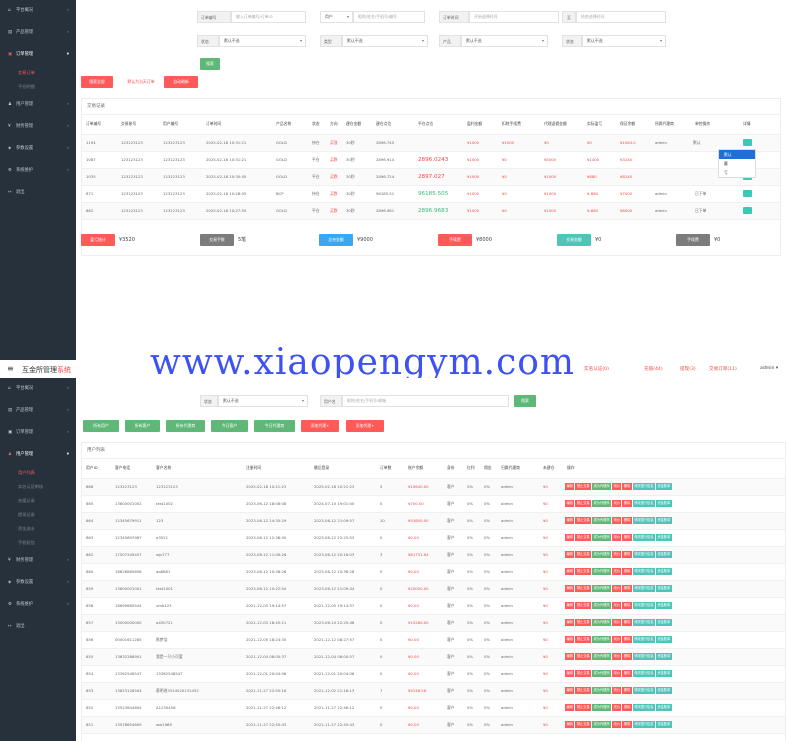  I want to click on stat-label-button: 总充金额, so click(336, 240).